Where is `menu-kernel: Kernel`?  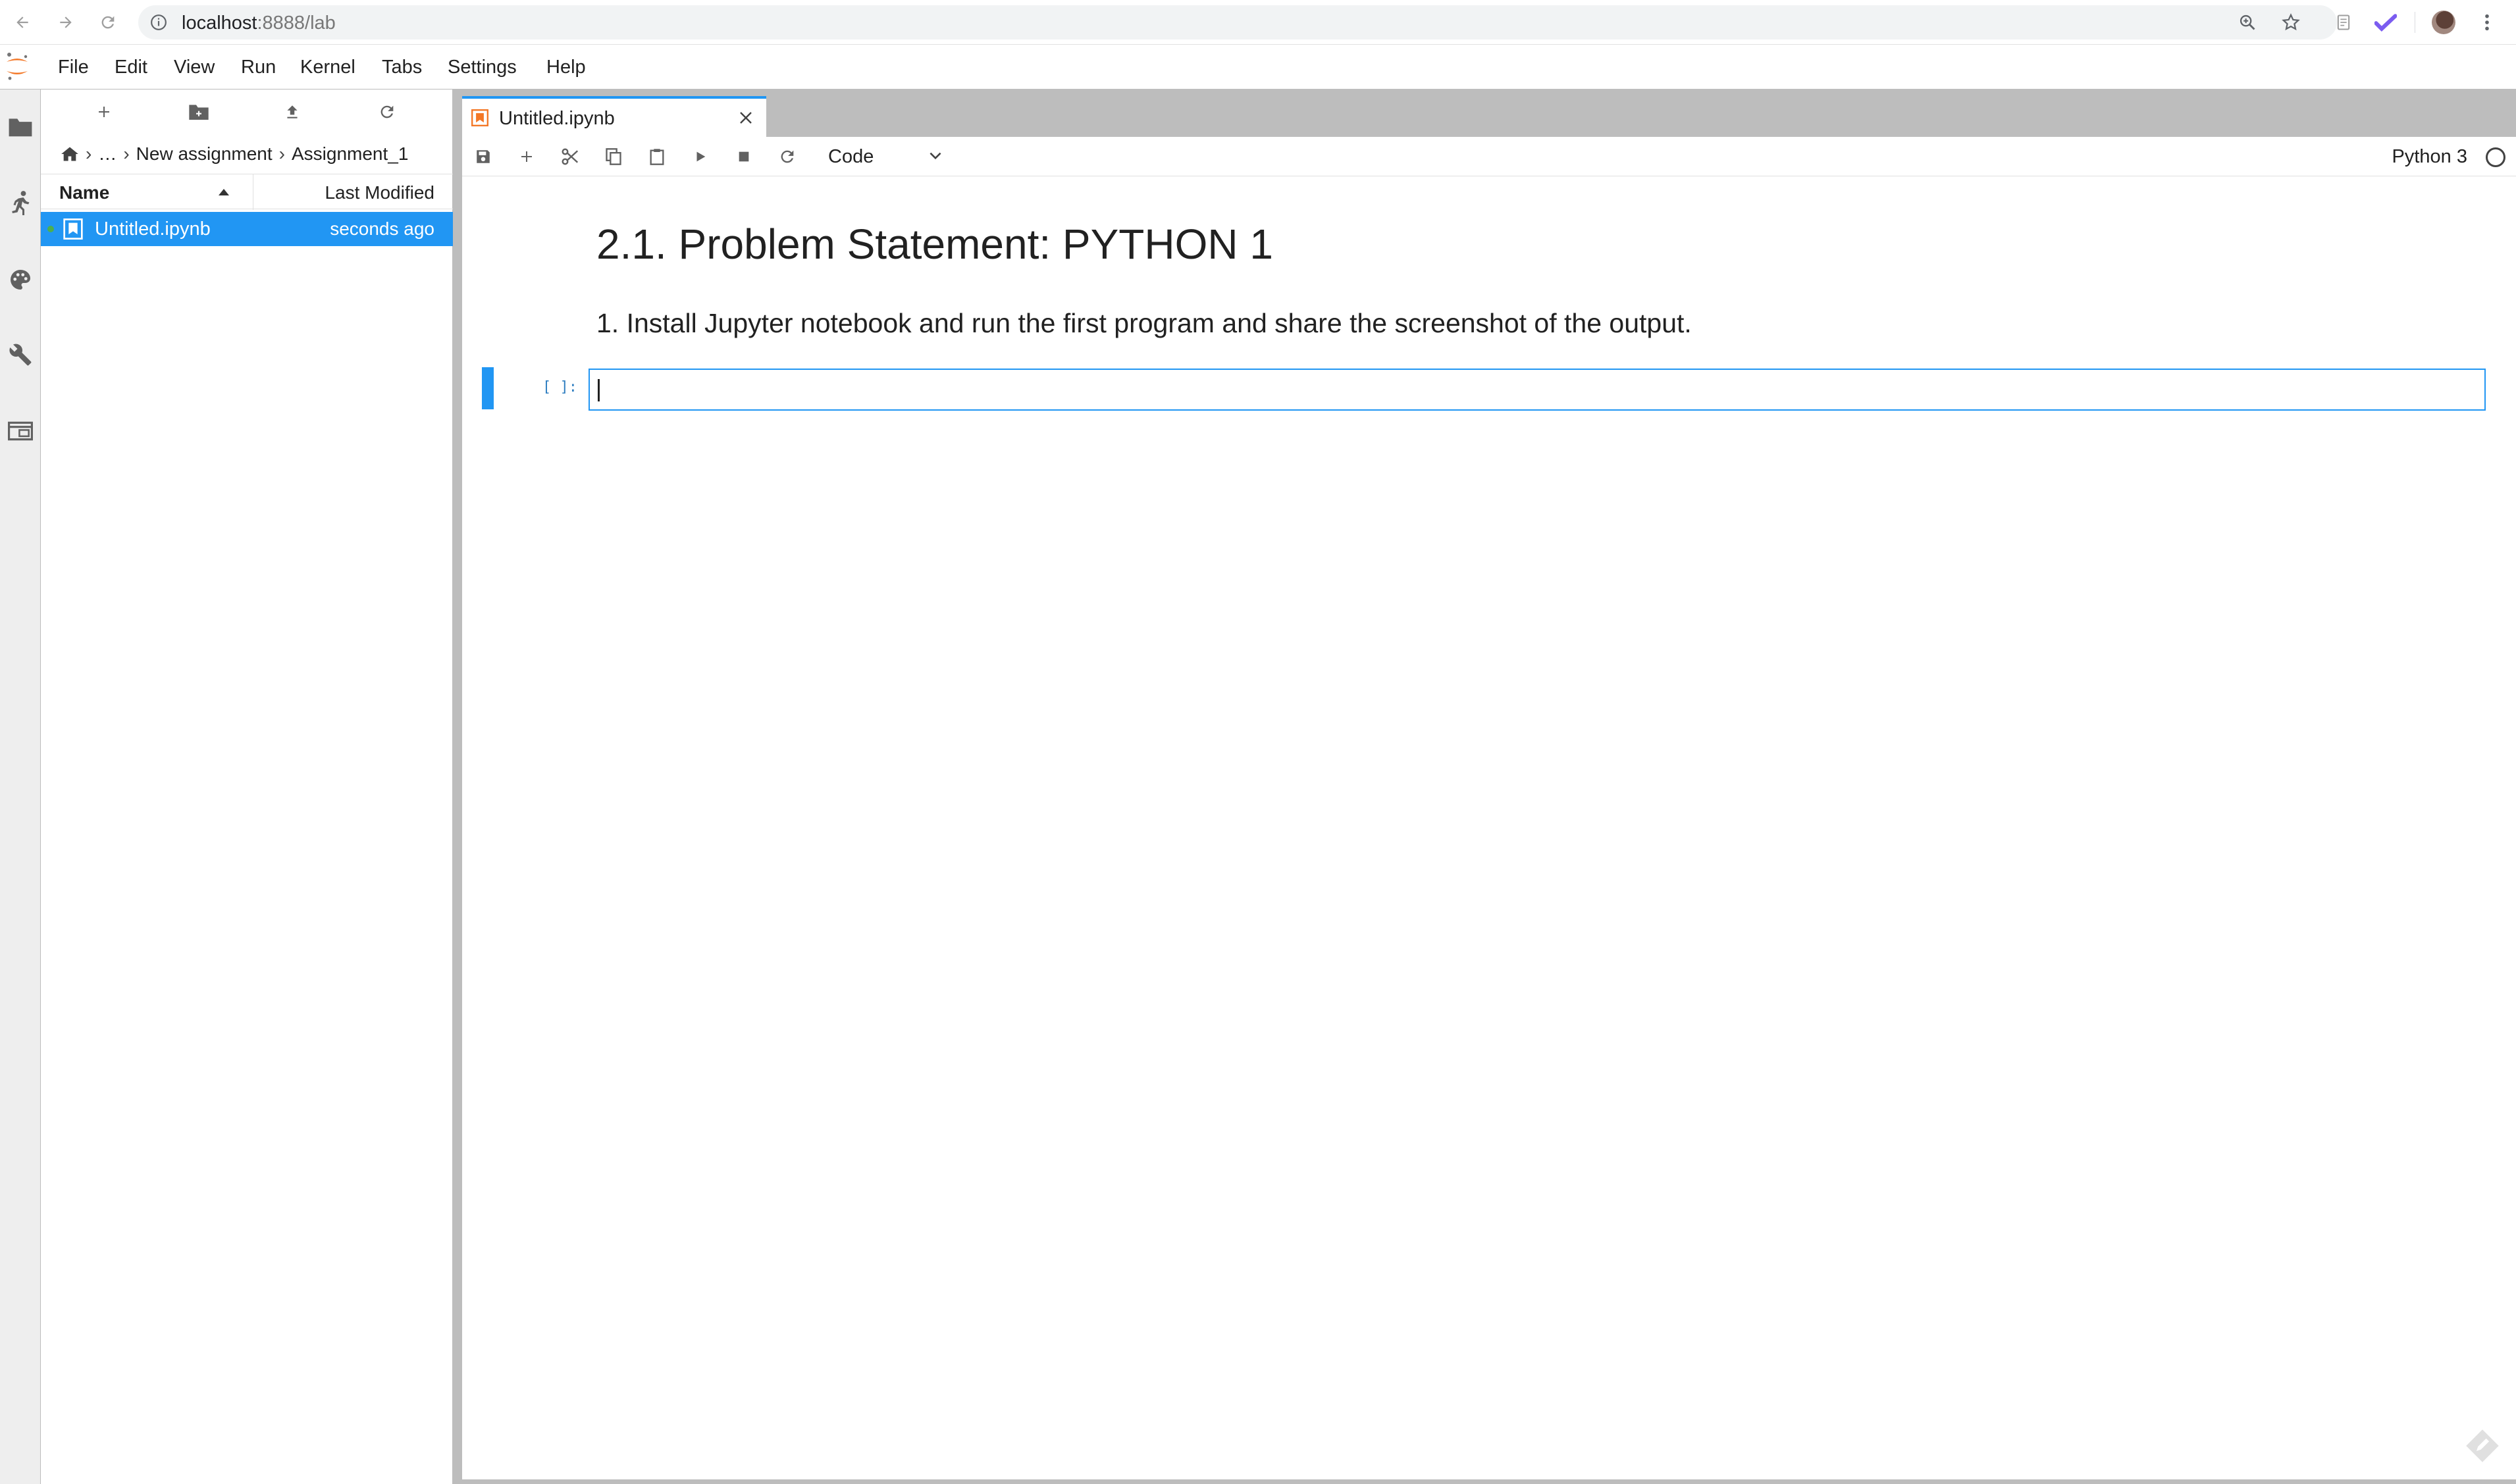 menu-kernel: Kernel is located at coordinates (327, 67).